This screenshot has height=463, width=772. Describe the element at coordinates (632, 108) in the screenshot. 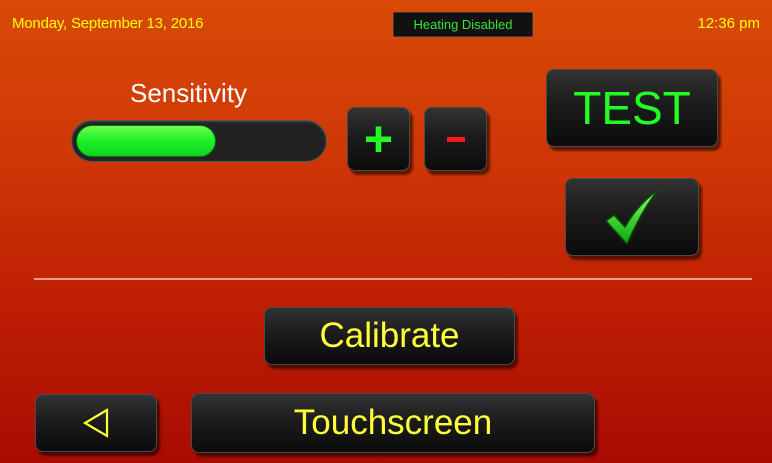

I see `test-button: TEST` at that location.